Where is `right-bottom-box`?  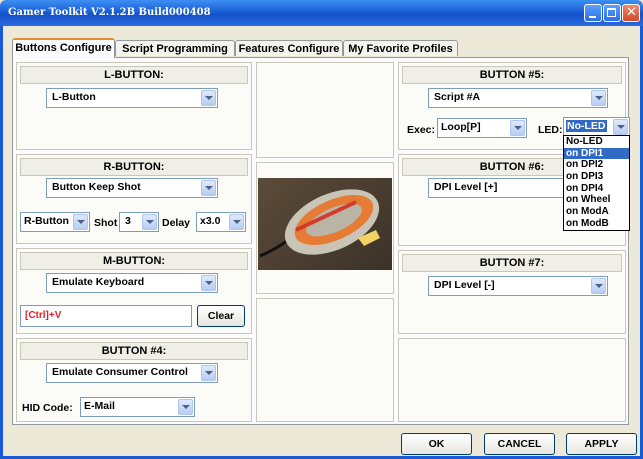 right-bottom-box is located at coordinates (512, 380).